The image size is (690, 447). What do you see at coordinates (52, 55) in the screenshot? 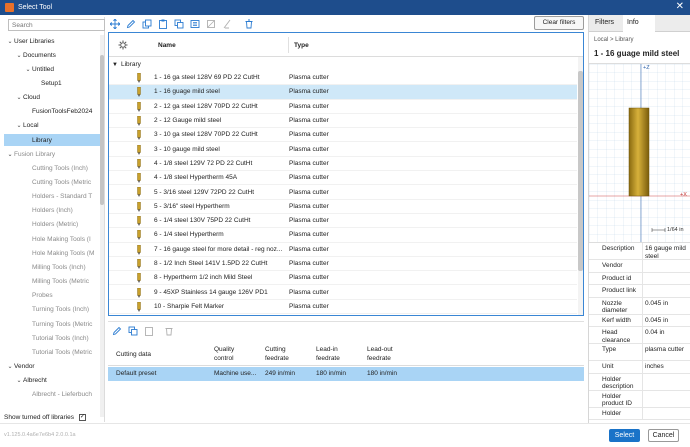
I see `tree-item: ⌄ Documents` at bounding box center [52, 55].